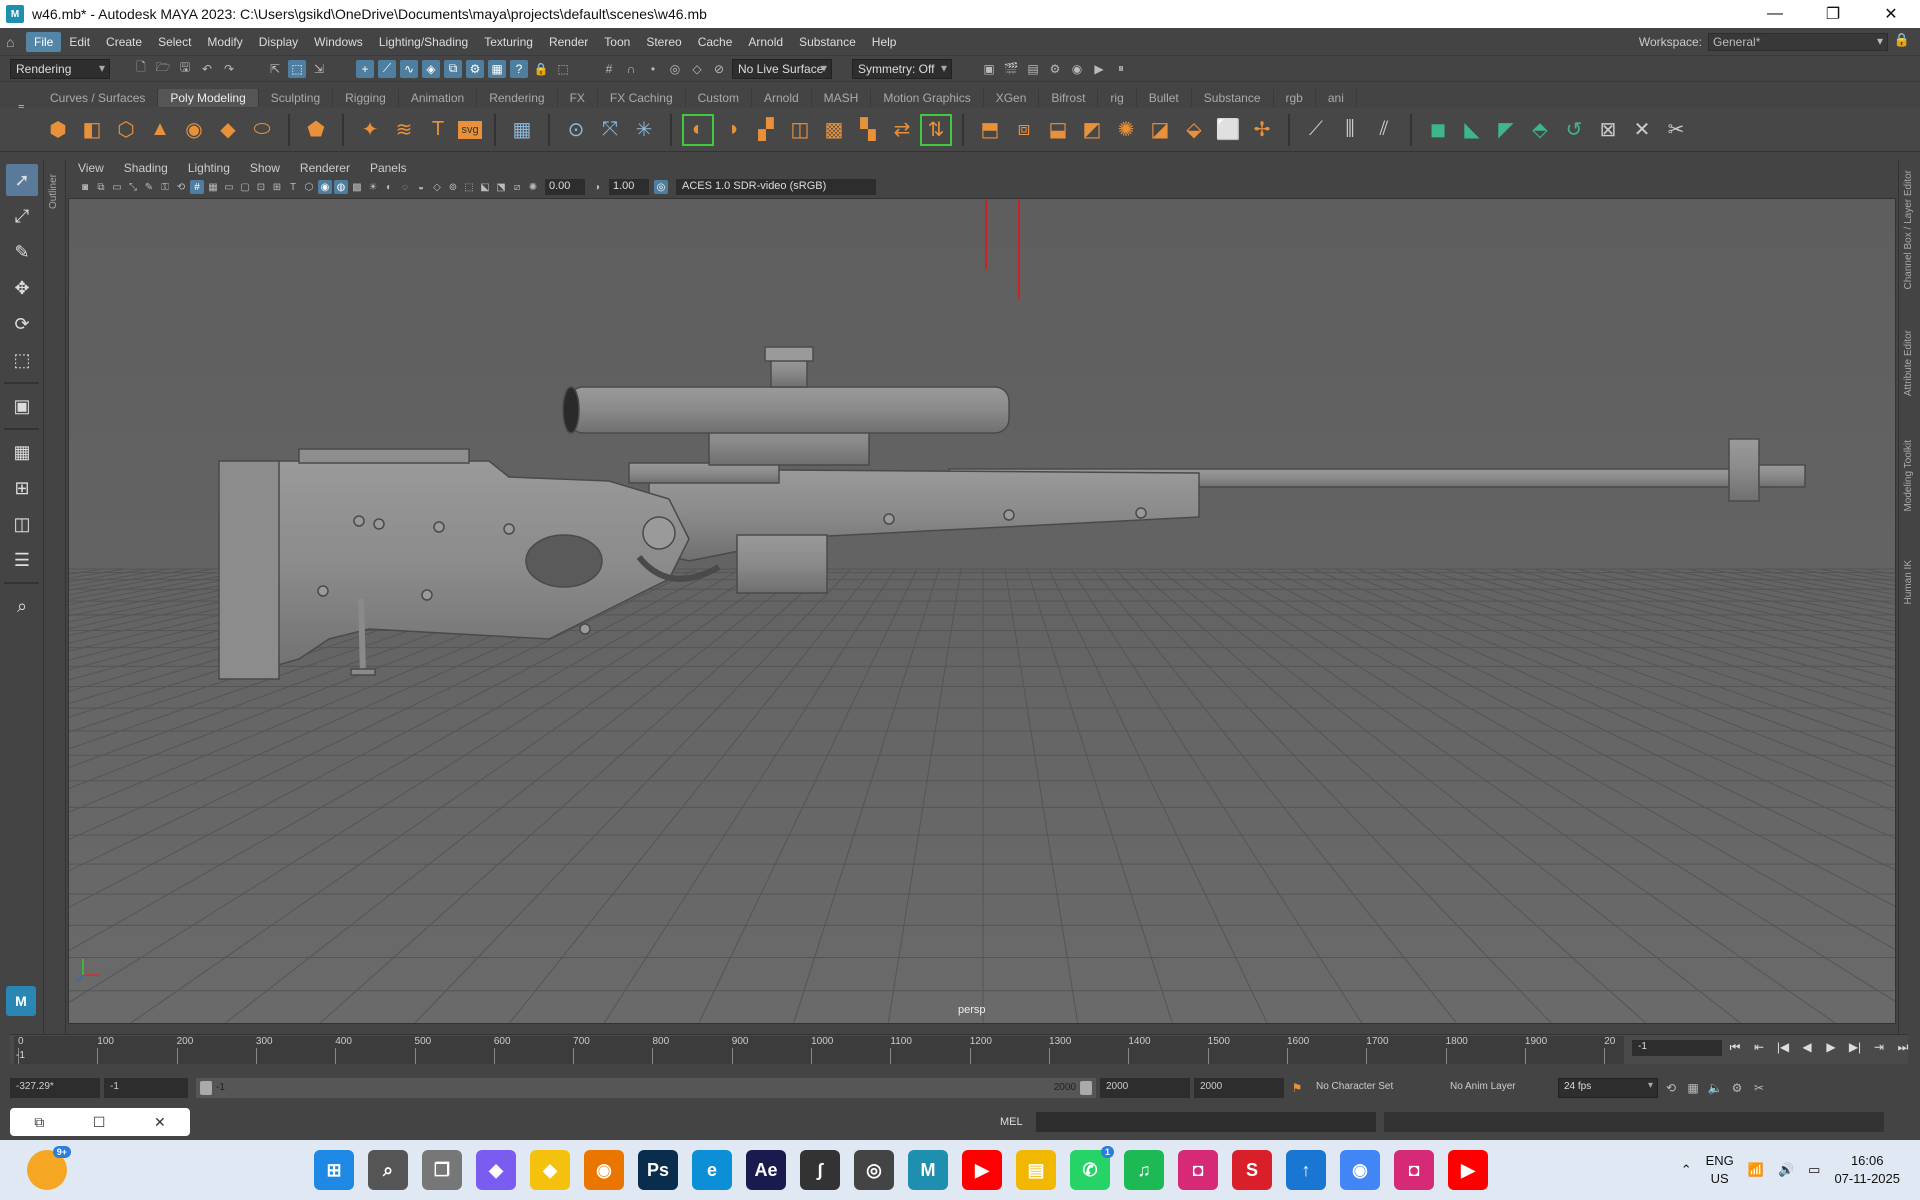 This screenshot has height=1200, width=1920. I want to click on wireframe-icon: ⬡, so click(309, 187).